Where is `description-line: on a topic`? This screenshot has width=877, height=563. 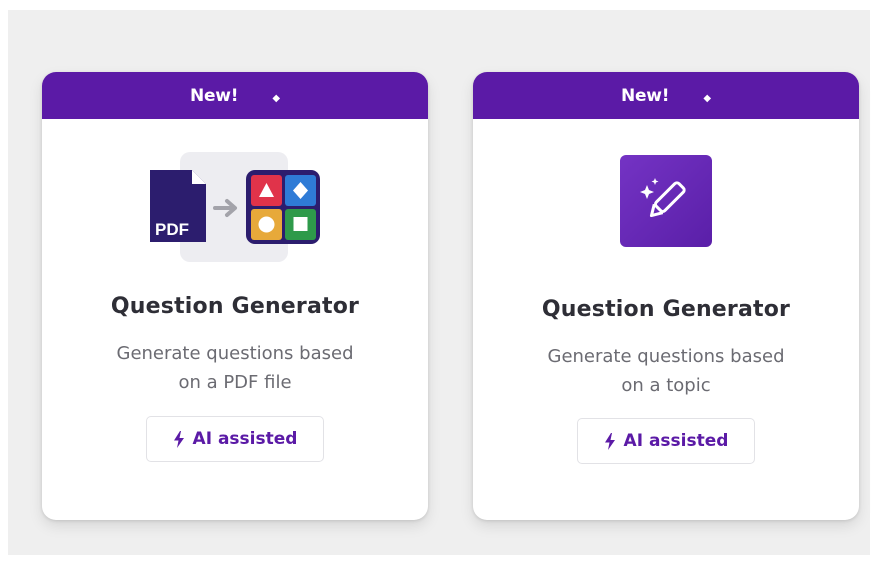
description-line: on a topic is located at coordinates (666, 385).